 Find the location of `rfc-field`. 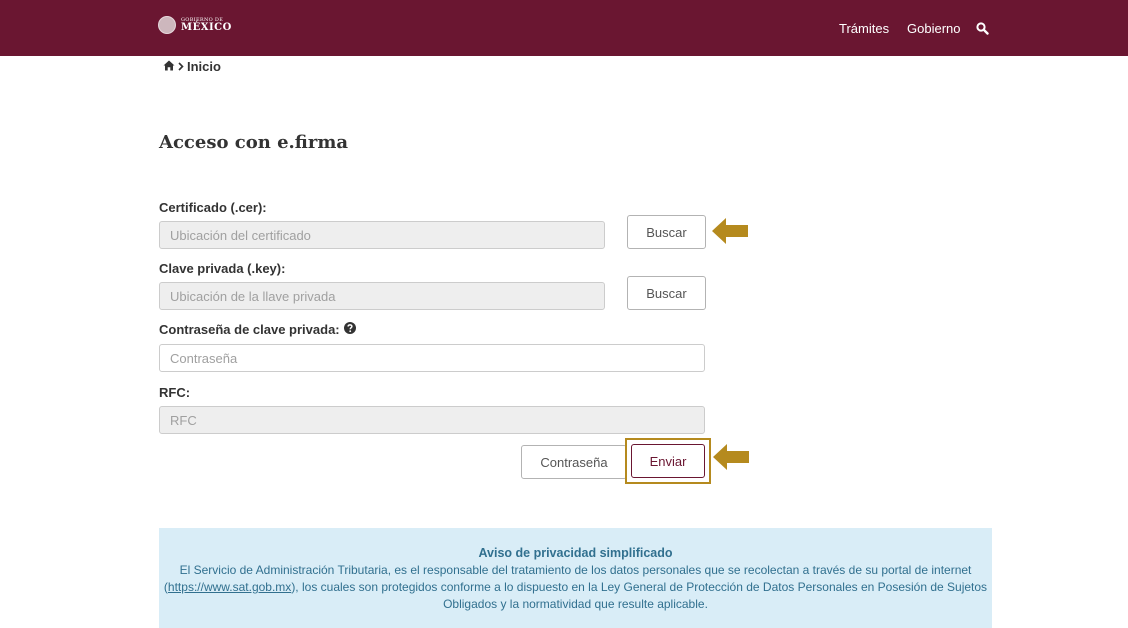

rfc-field is located at coordinates (432, 420).